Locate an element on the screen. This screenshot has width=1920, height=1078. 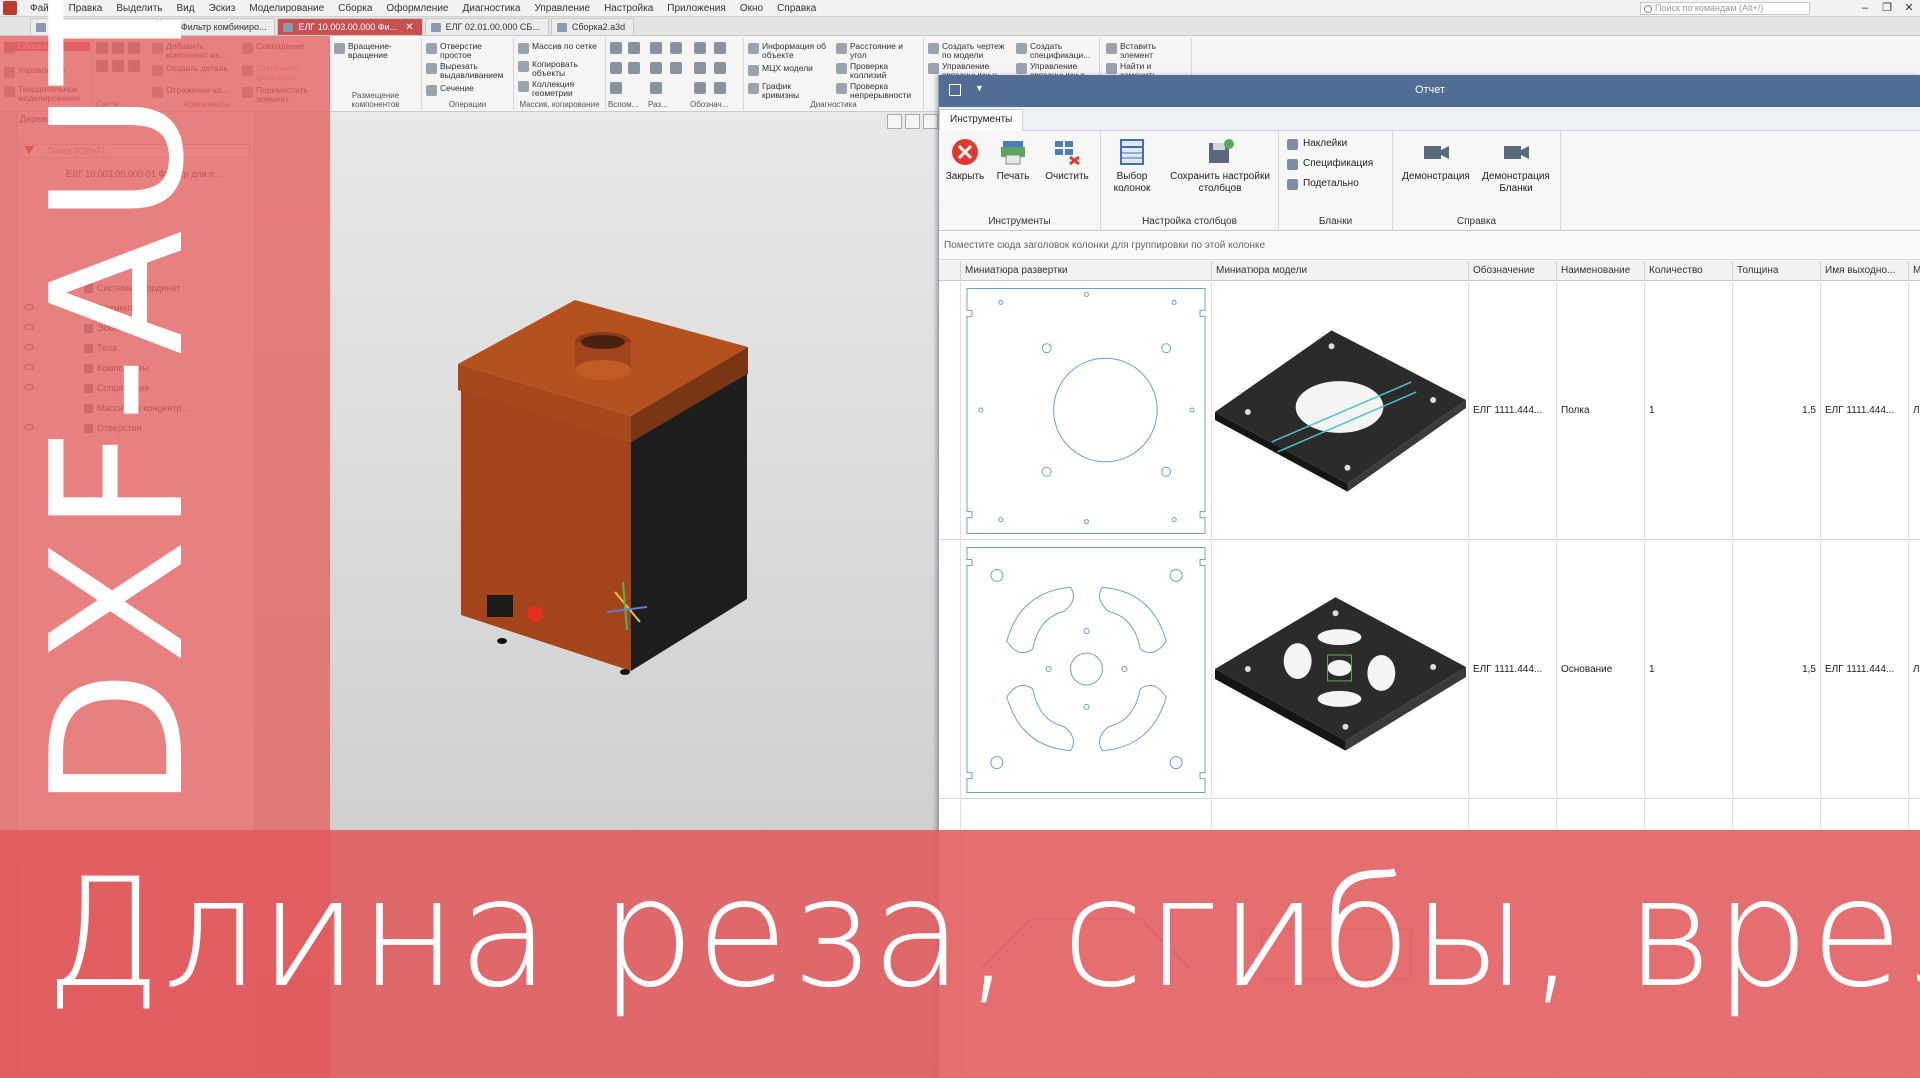
curvature-graph-button: График кривизны is located at coordinates (788, 91).